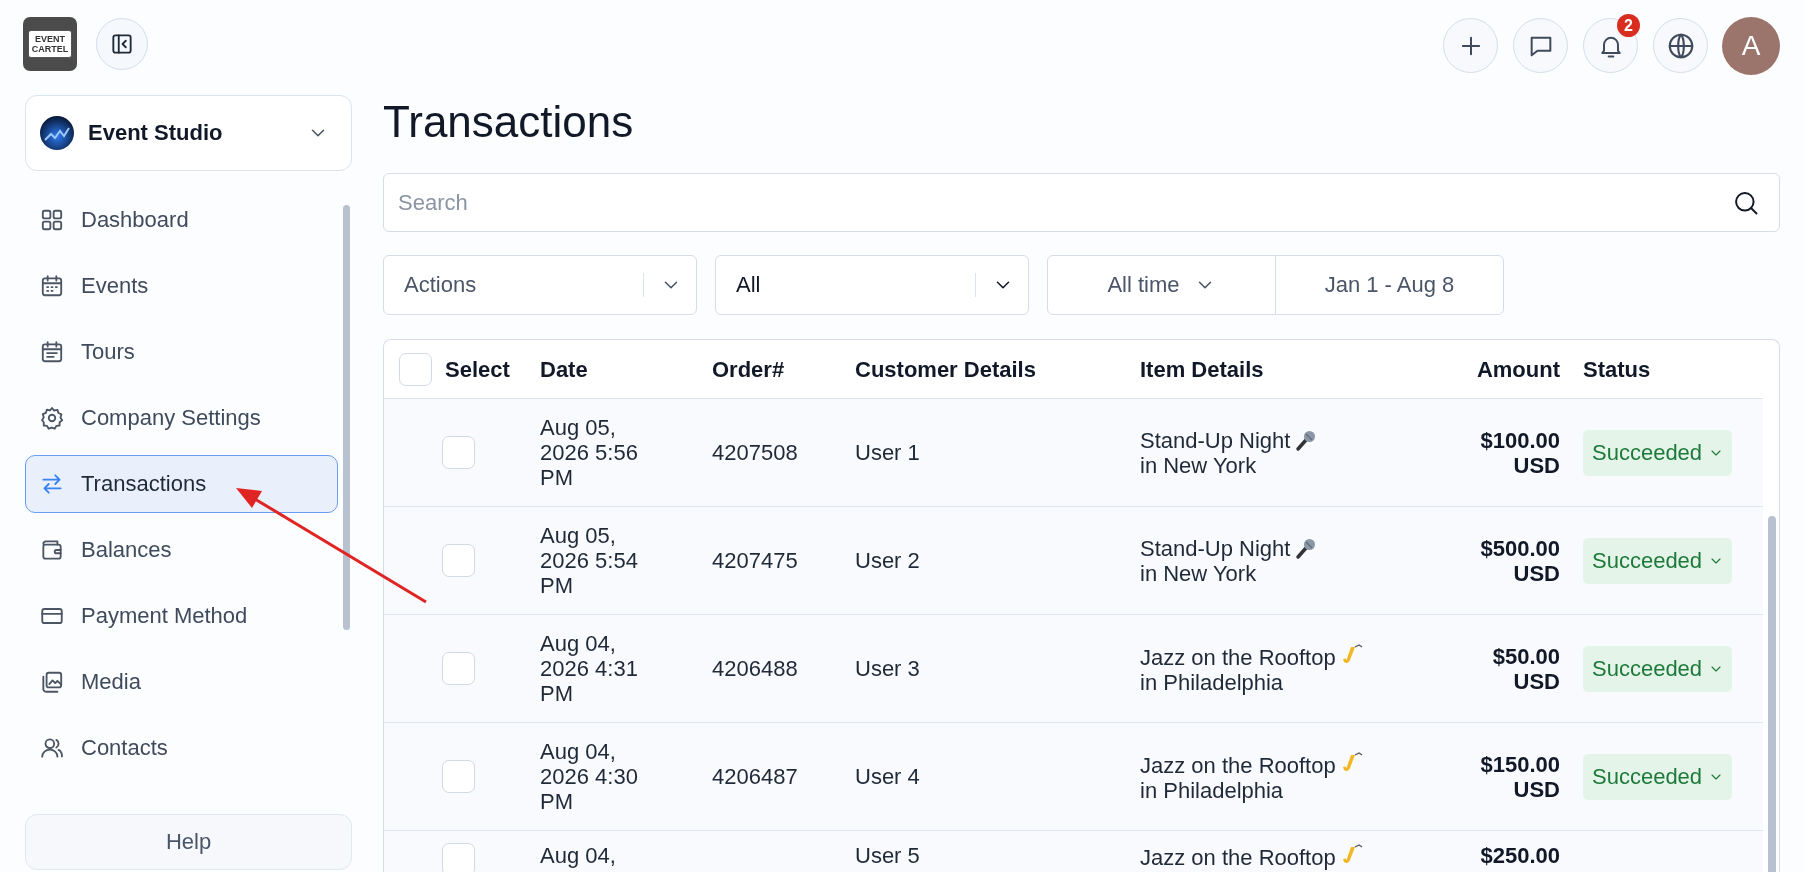 Image resolution: width=1804 pixels, height=872 pixels. I want to click on table-cell: 4206488, so click(755, 668).